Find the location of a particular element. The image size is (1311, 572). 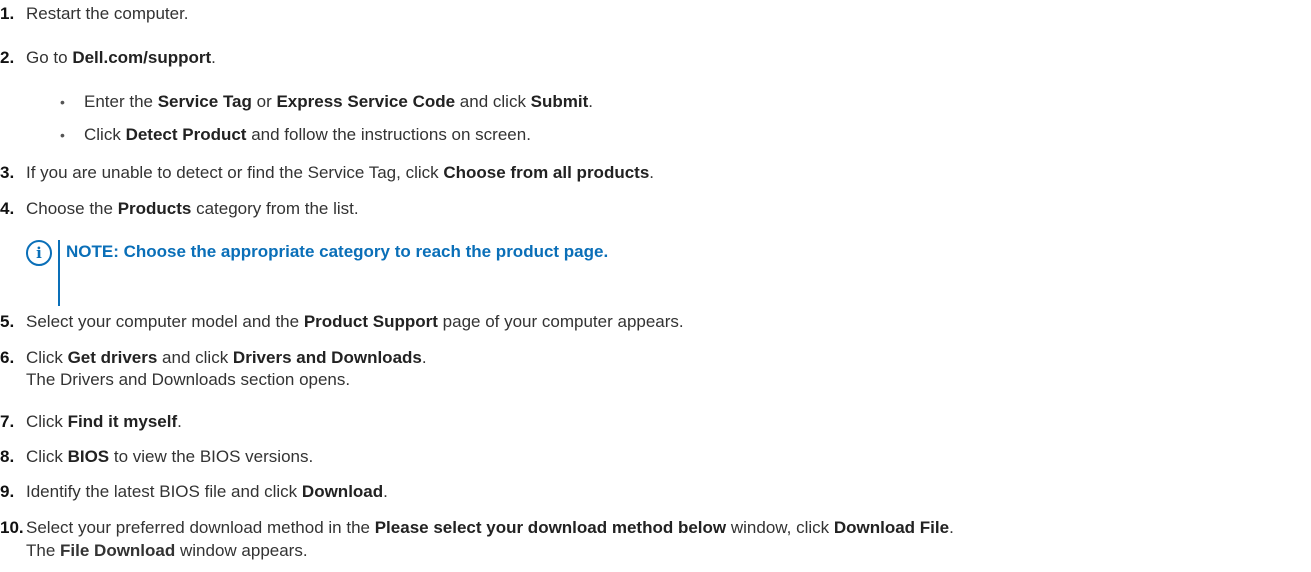

step-text: Go to Dell.com/support. is located at coordinates (121, 57).